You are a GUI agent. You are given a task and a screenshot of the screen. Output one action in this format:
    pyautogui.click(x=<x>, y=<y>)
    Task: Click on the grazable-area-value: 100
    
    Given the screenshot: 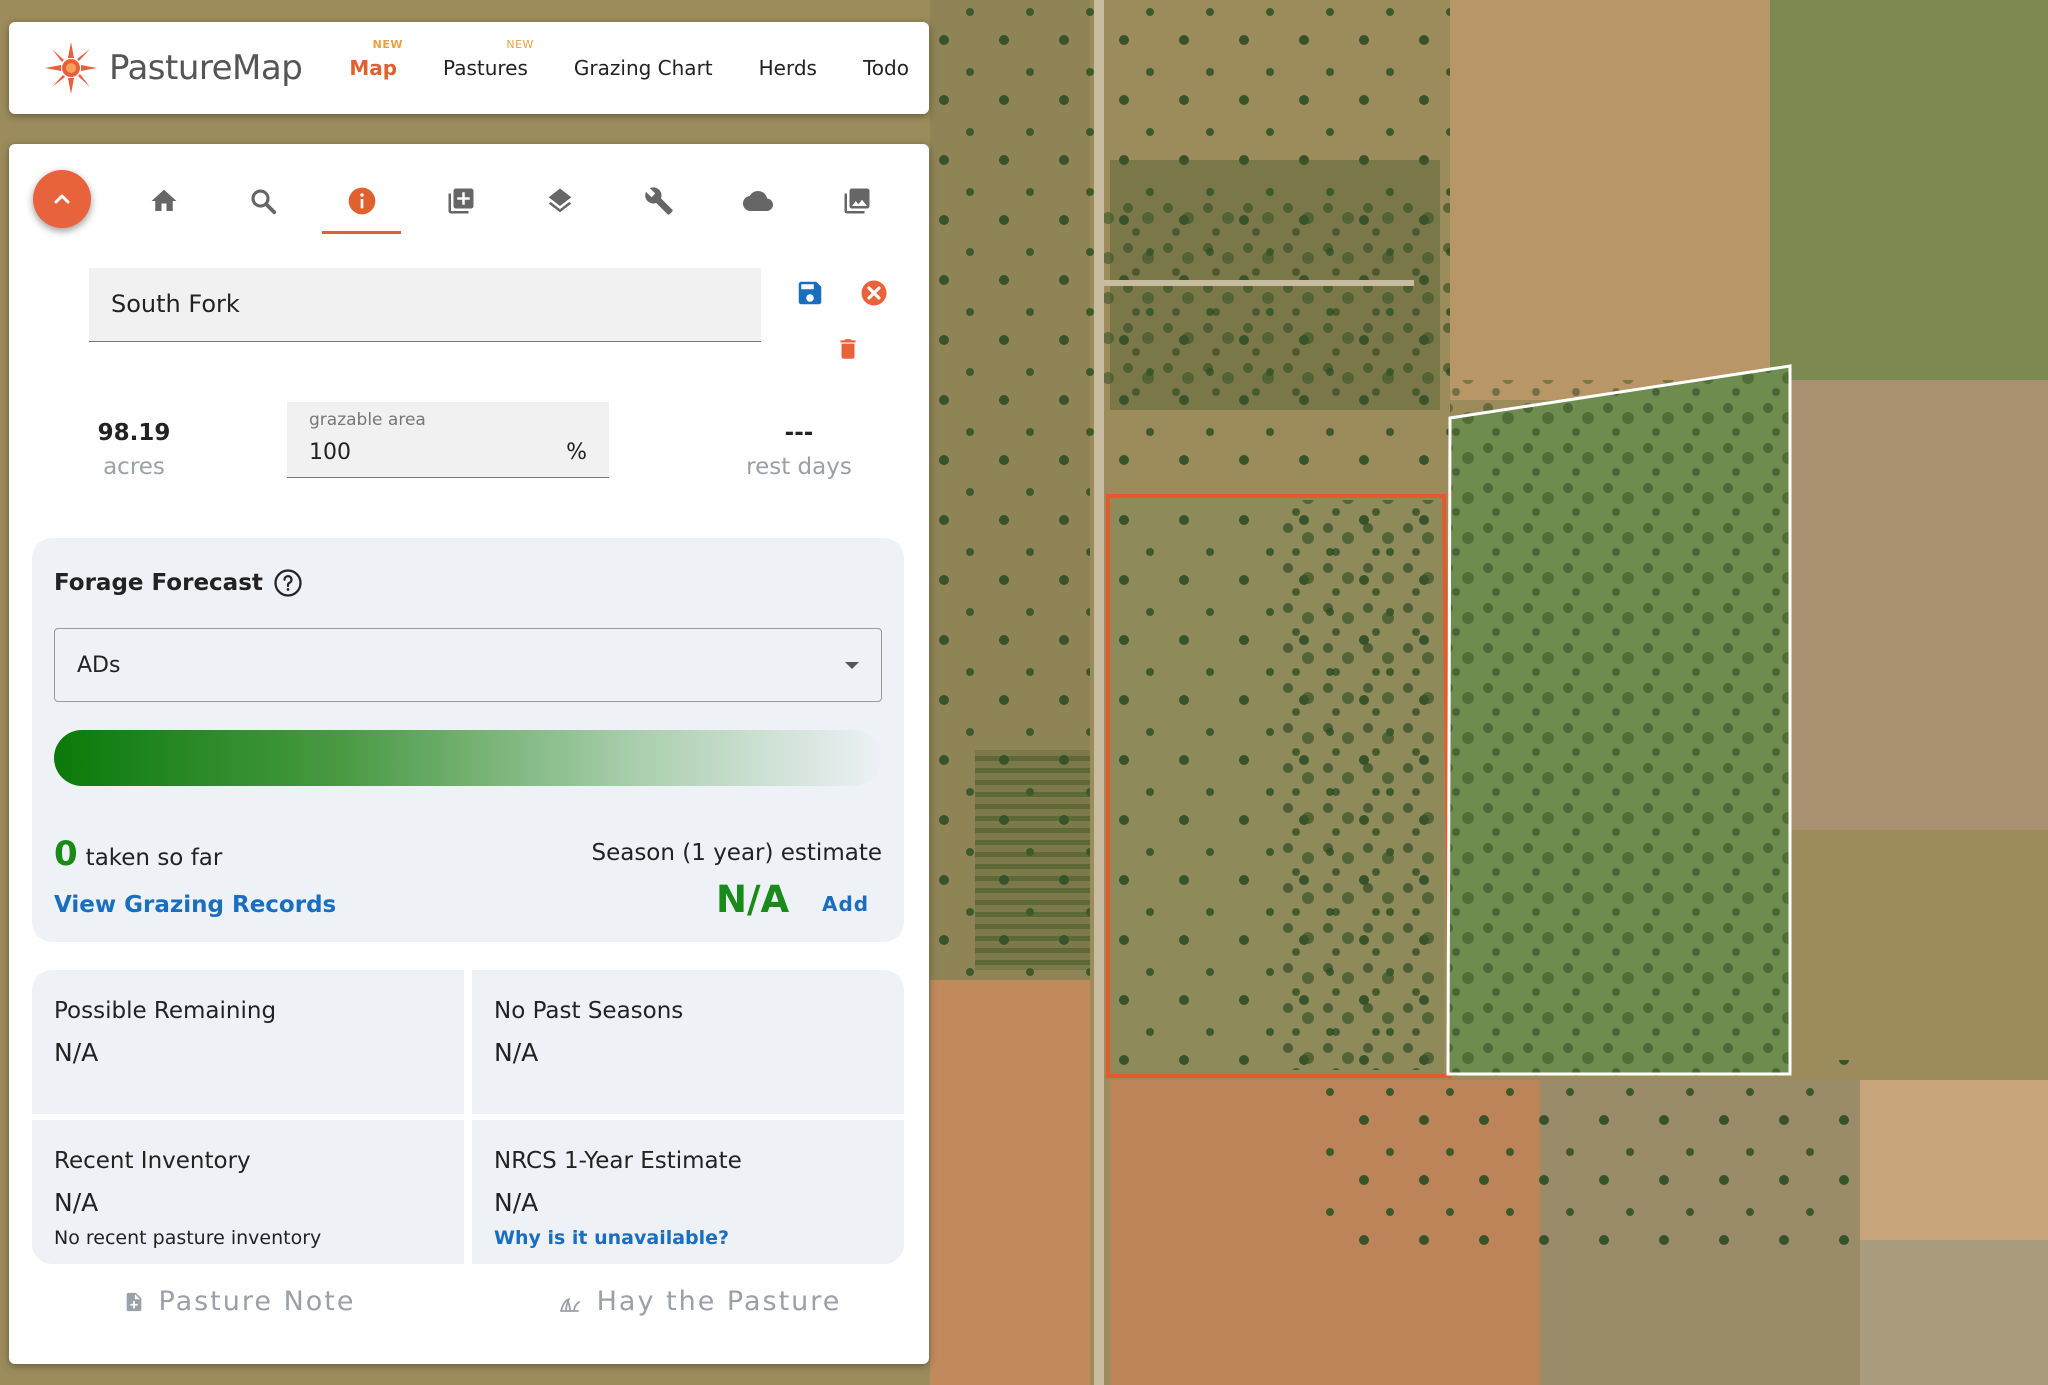 What is the action you would take?
    pyautogui.click(x=330, y=452)
    